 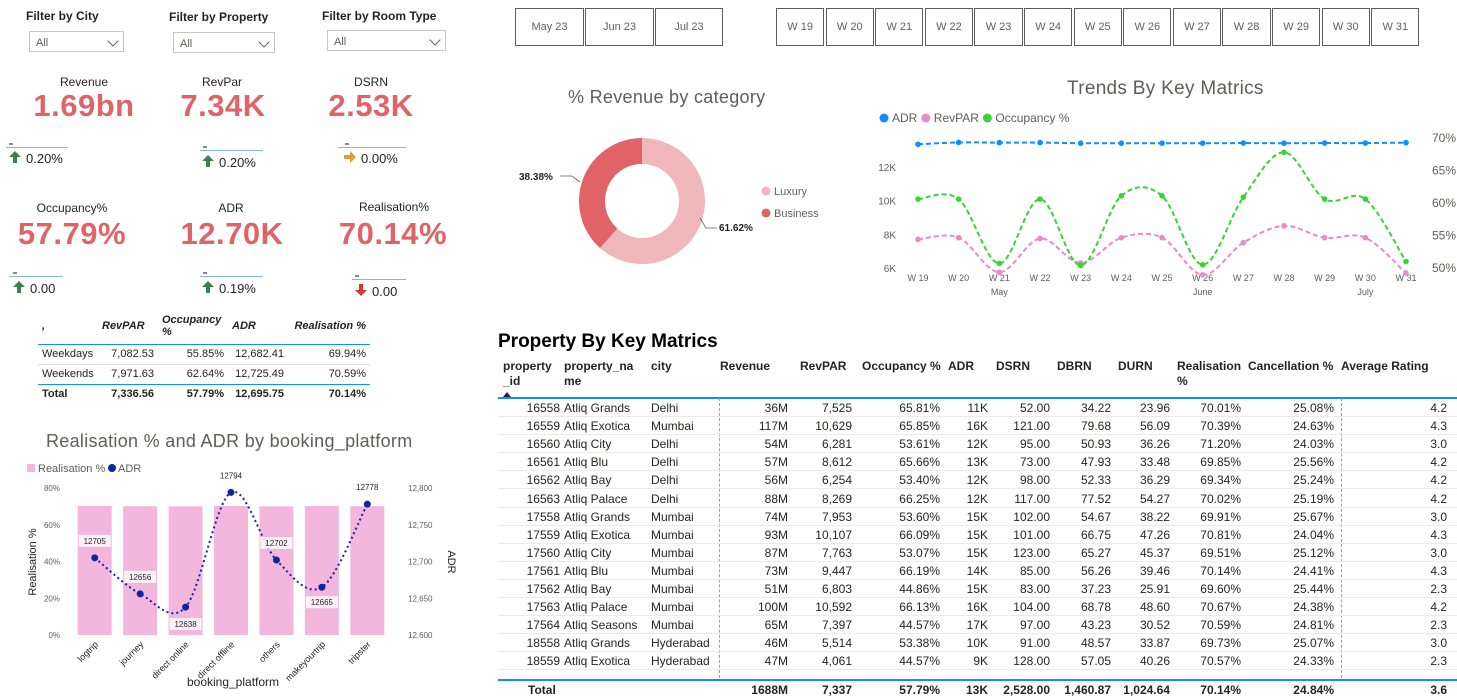 I want to click on table-cell: 17561, so click(x=543, y=570).